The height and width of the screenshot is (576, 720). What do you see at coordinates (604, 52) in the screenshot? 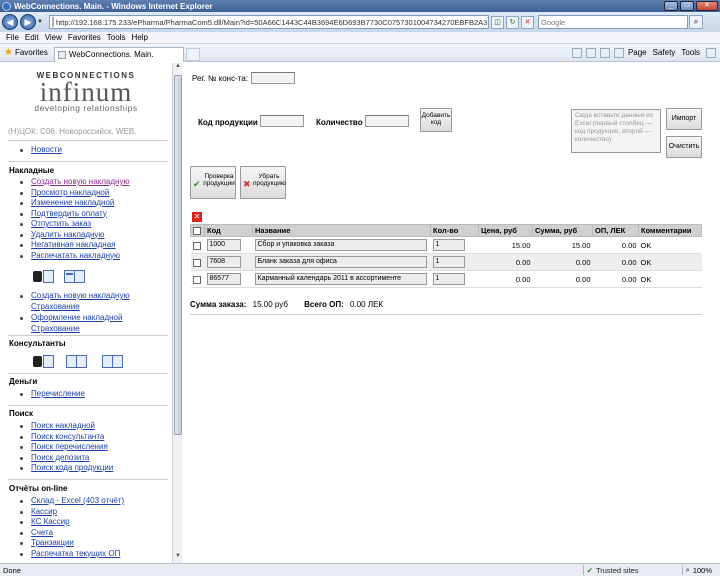
I see `mail-icon` at bounding box center [604, 52].